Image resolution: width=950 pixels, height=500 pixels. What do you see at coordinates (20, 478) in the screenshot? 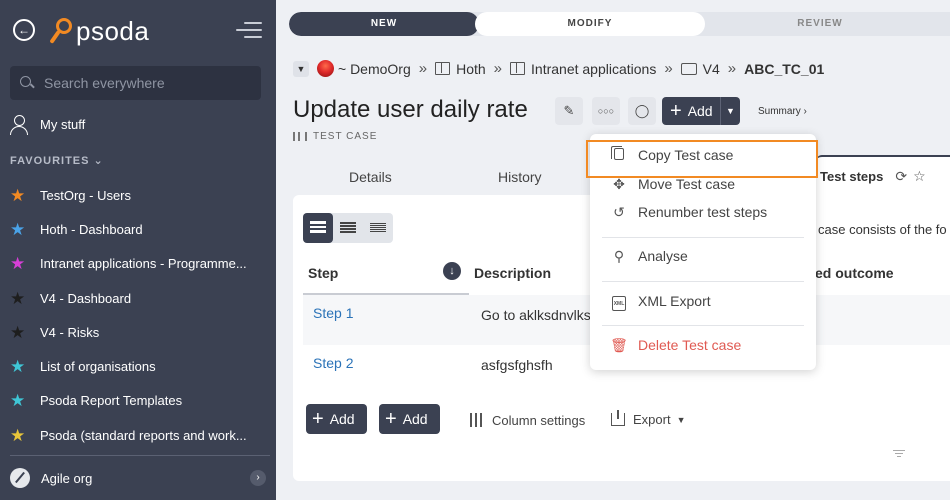
I see `org-icon` at bounding box center [20, 478].